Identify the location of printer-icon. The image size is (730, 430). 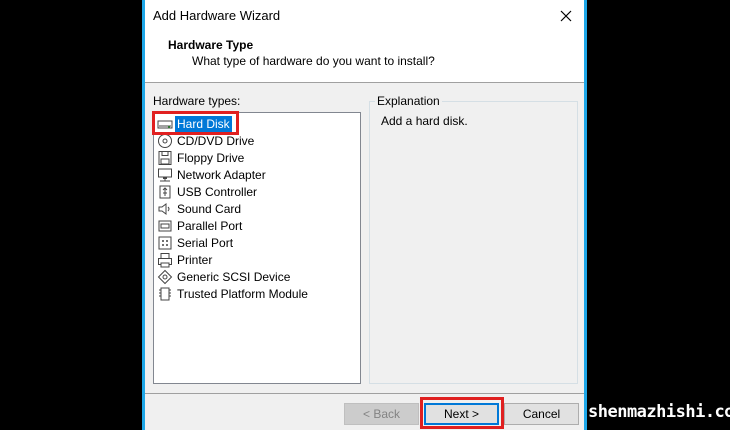
(165, 260).